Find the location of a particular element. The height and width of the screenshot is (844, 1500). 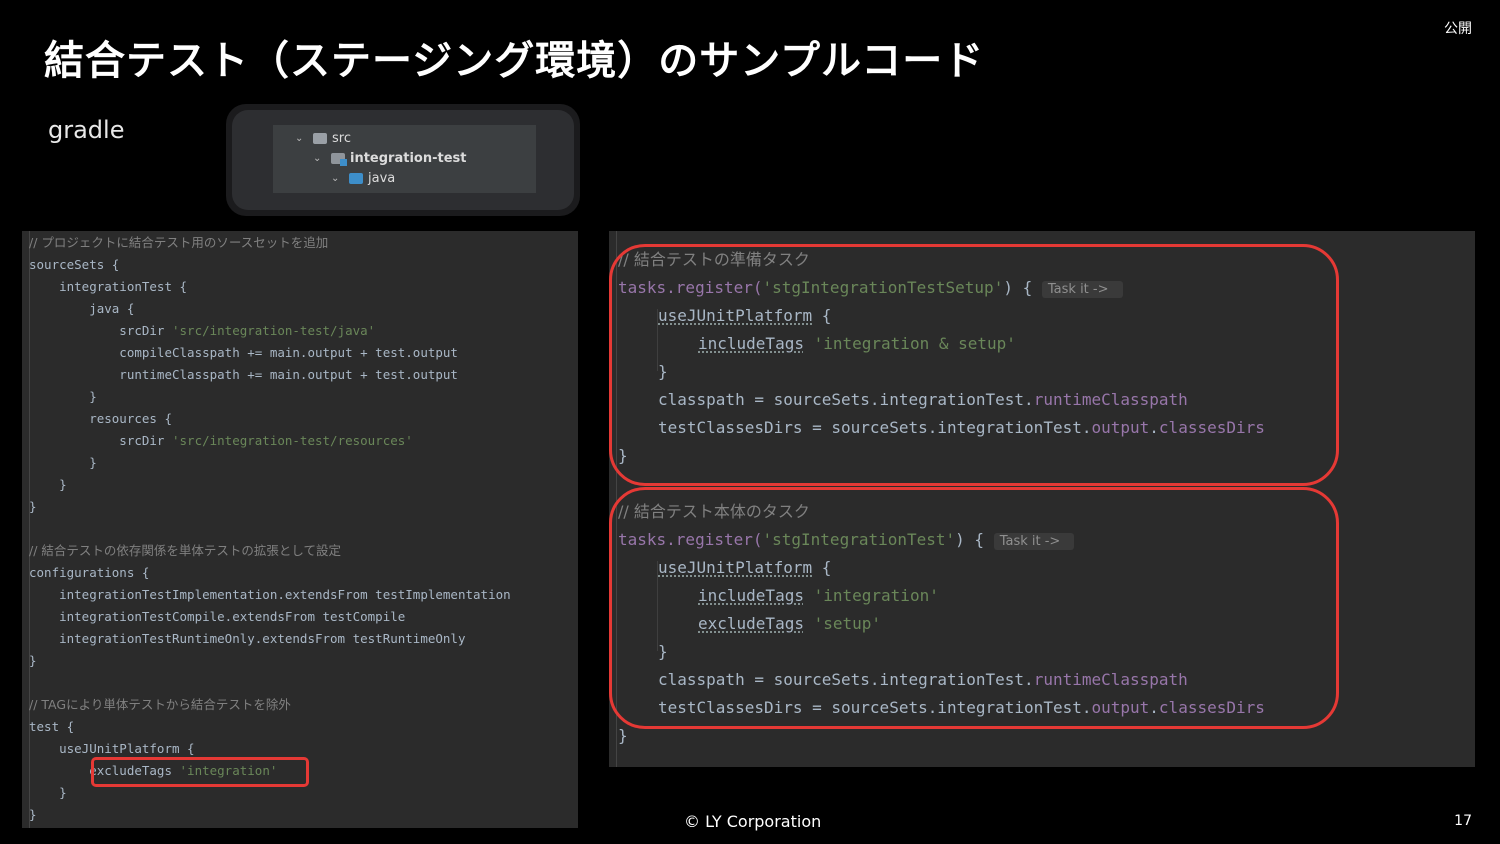

footer-copyright: © LY Corporation is located at coordinates (753, 821).